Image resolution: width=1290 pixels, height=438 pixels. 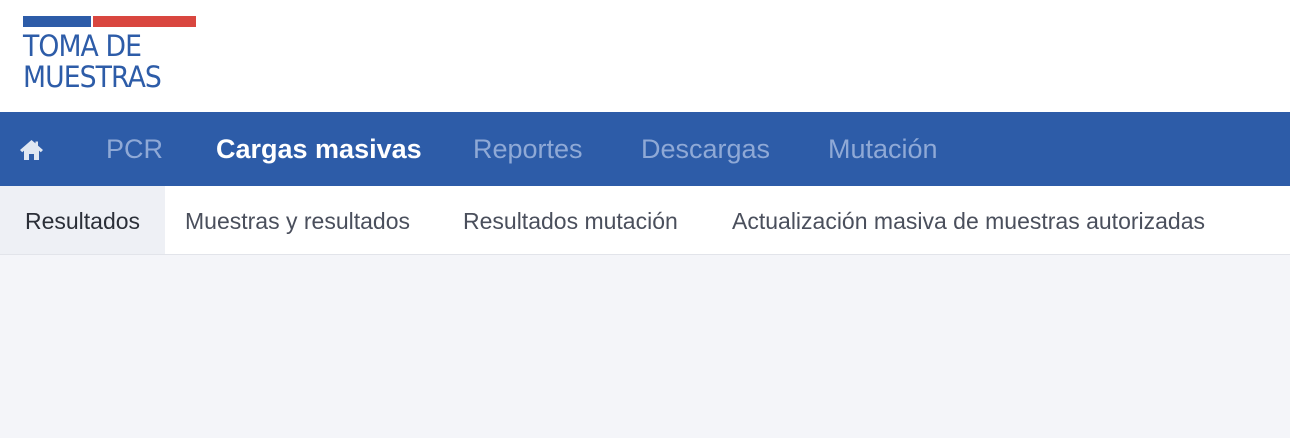 What do you see at coordinates (883, 149) in the screenshot?
I see `nav-item-mutacion: Mutación` at bounding box center [883, 149].